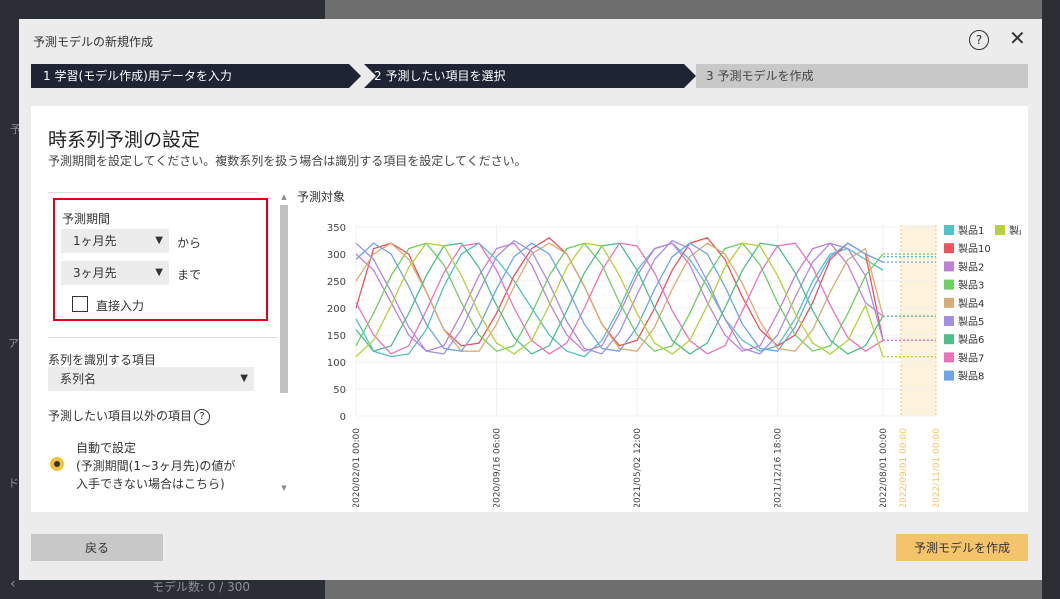 Image resolution: width=1060 pixels, height=599 pixels. Describe the element at coordinates (80, 304) in the screenshot. I see `direct-input-checkbox` at that location.